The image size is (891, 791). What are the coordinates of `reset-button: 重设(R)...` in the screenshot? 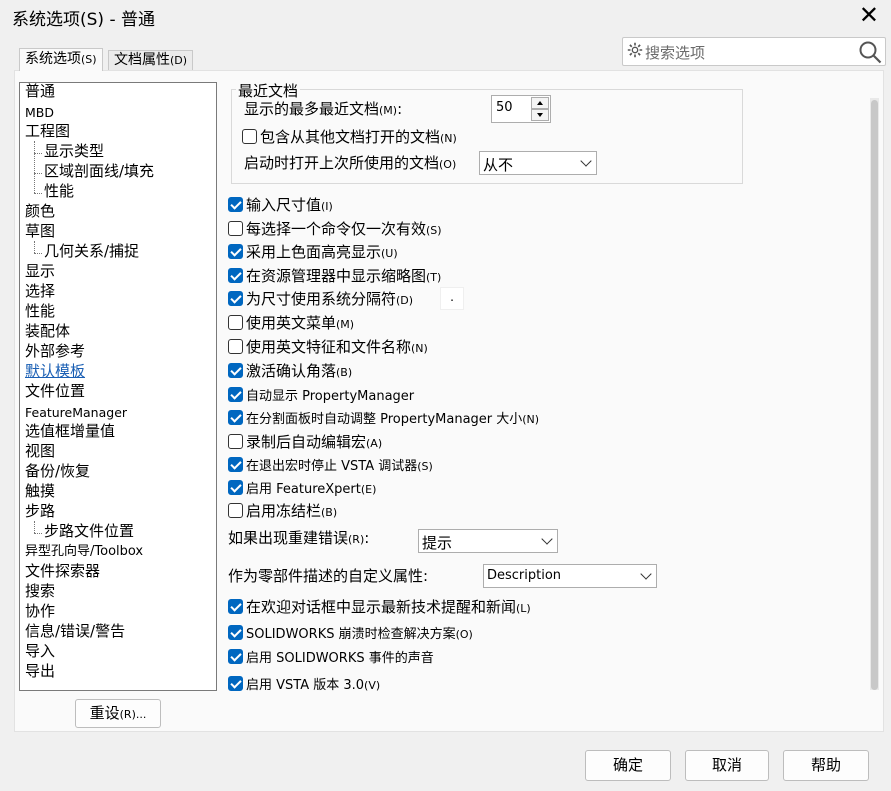 It's located at (118, 713).